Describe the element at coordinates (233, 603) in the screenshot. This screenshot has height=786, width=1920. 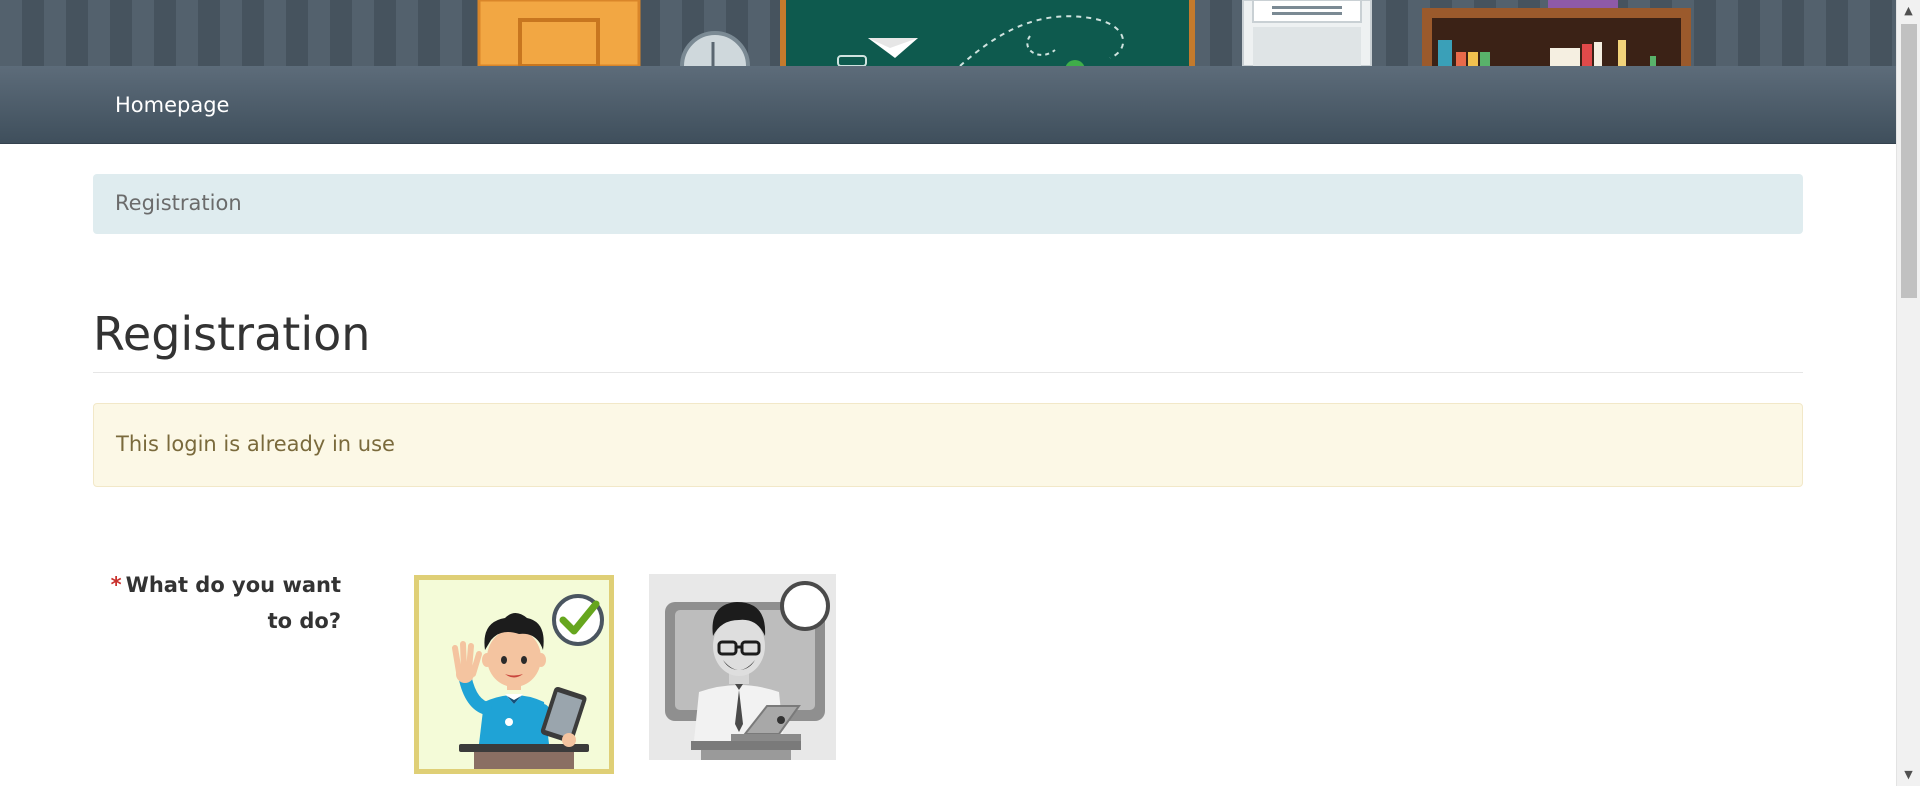
I see `question-text: What do you want to do?` at that location.